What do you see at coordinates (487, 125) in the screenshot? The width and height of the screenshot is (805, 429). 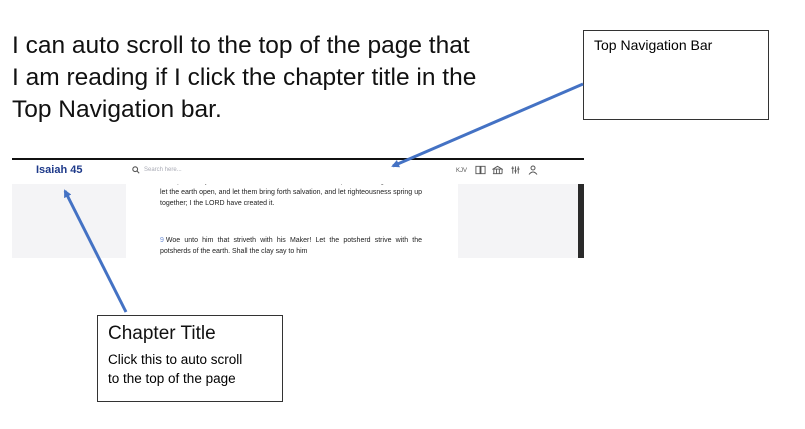 I see `arrow-to-top-nav` at bounding box center [487, 125].